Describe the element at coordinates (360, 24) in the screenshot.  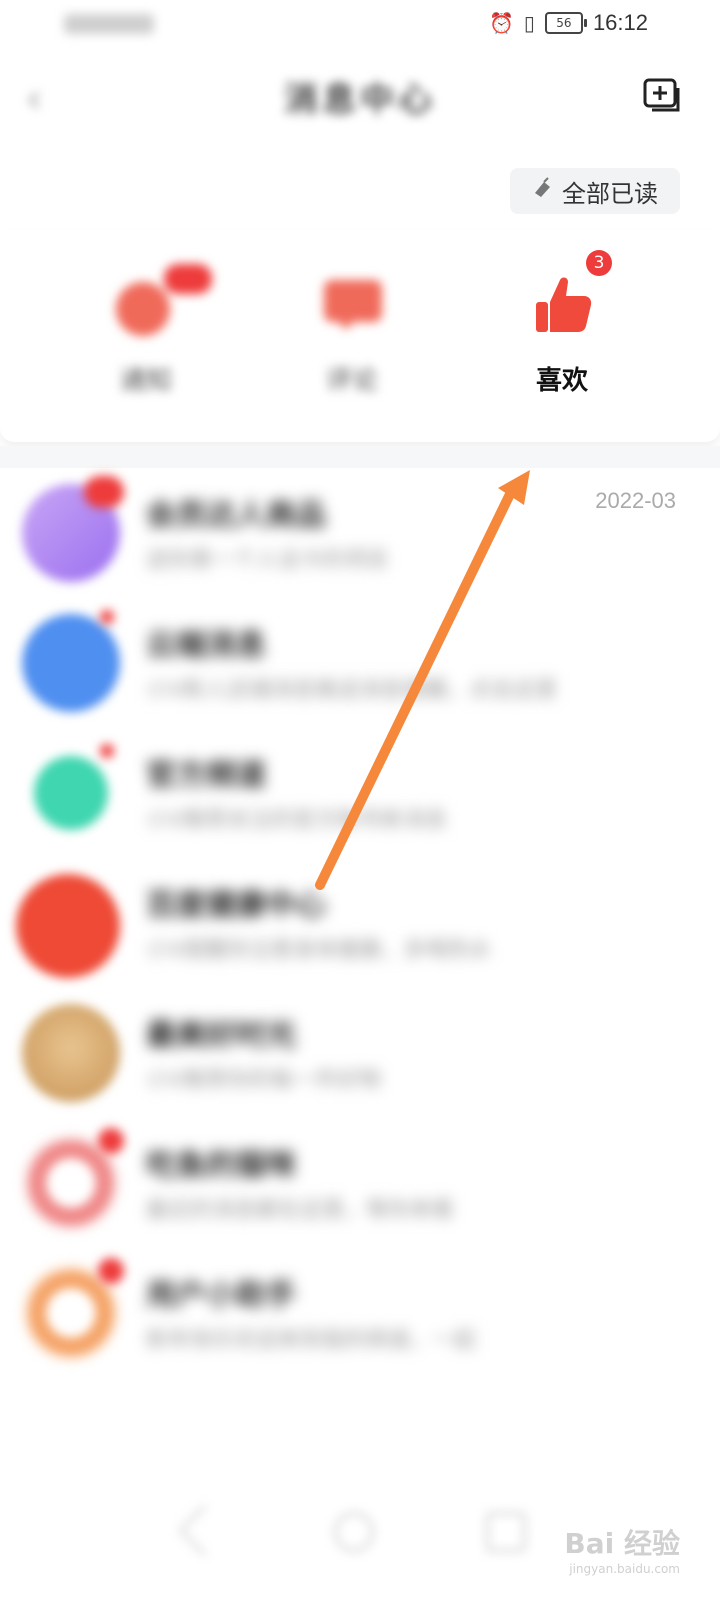
I see `status-bar: ⏰ ▯ 56 16:12` at that location.